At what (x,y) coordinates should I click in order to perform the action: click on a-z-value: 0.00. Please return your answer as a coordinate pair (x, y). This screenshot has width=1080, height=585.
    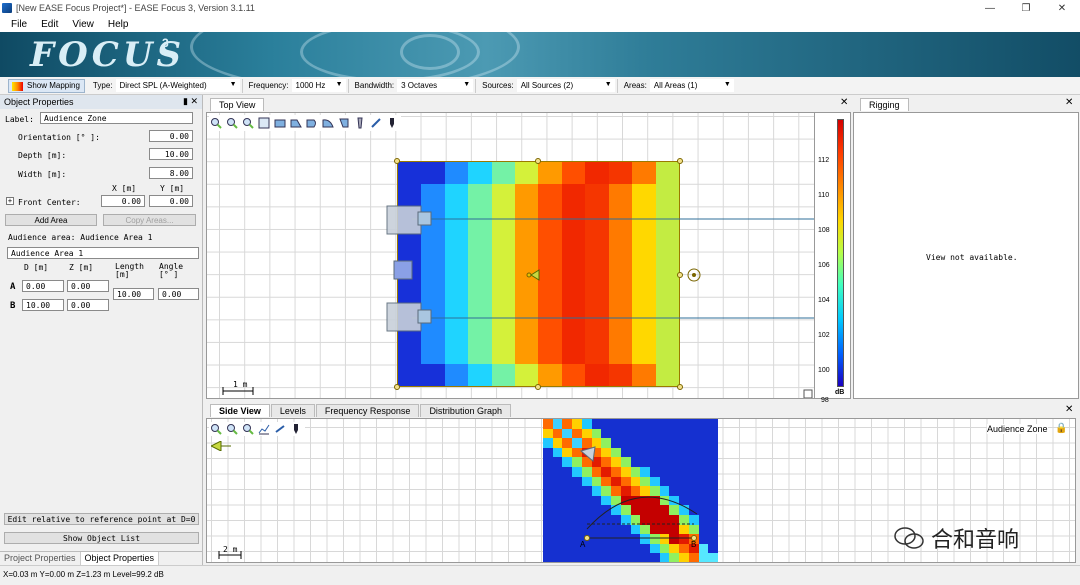
    Looking at the image, I should click on (81, 286).